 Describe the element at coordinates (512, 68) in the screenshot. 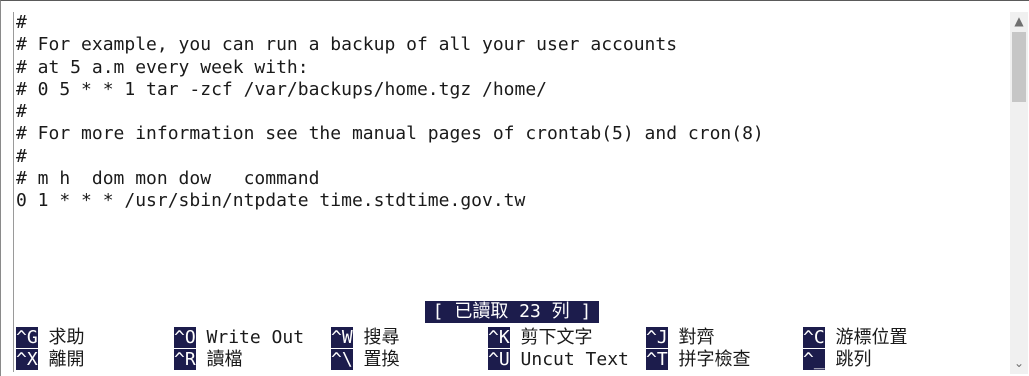

I see `editor-line: # at 5 a.m every week with:` at that location.